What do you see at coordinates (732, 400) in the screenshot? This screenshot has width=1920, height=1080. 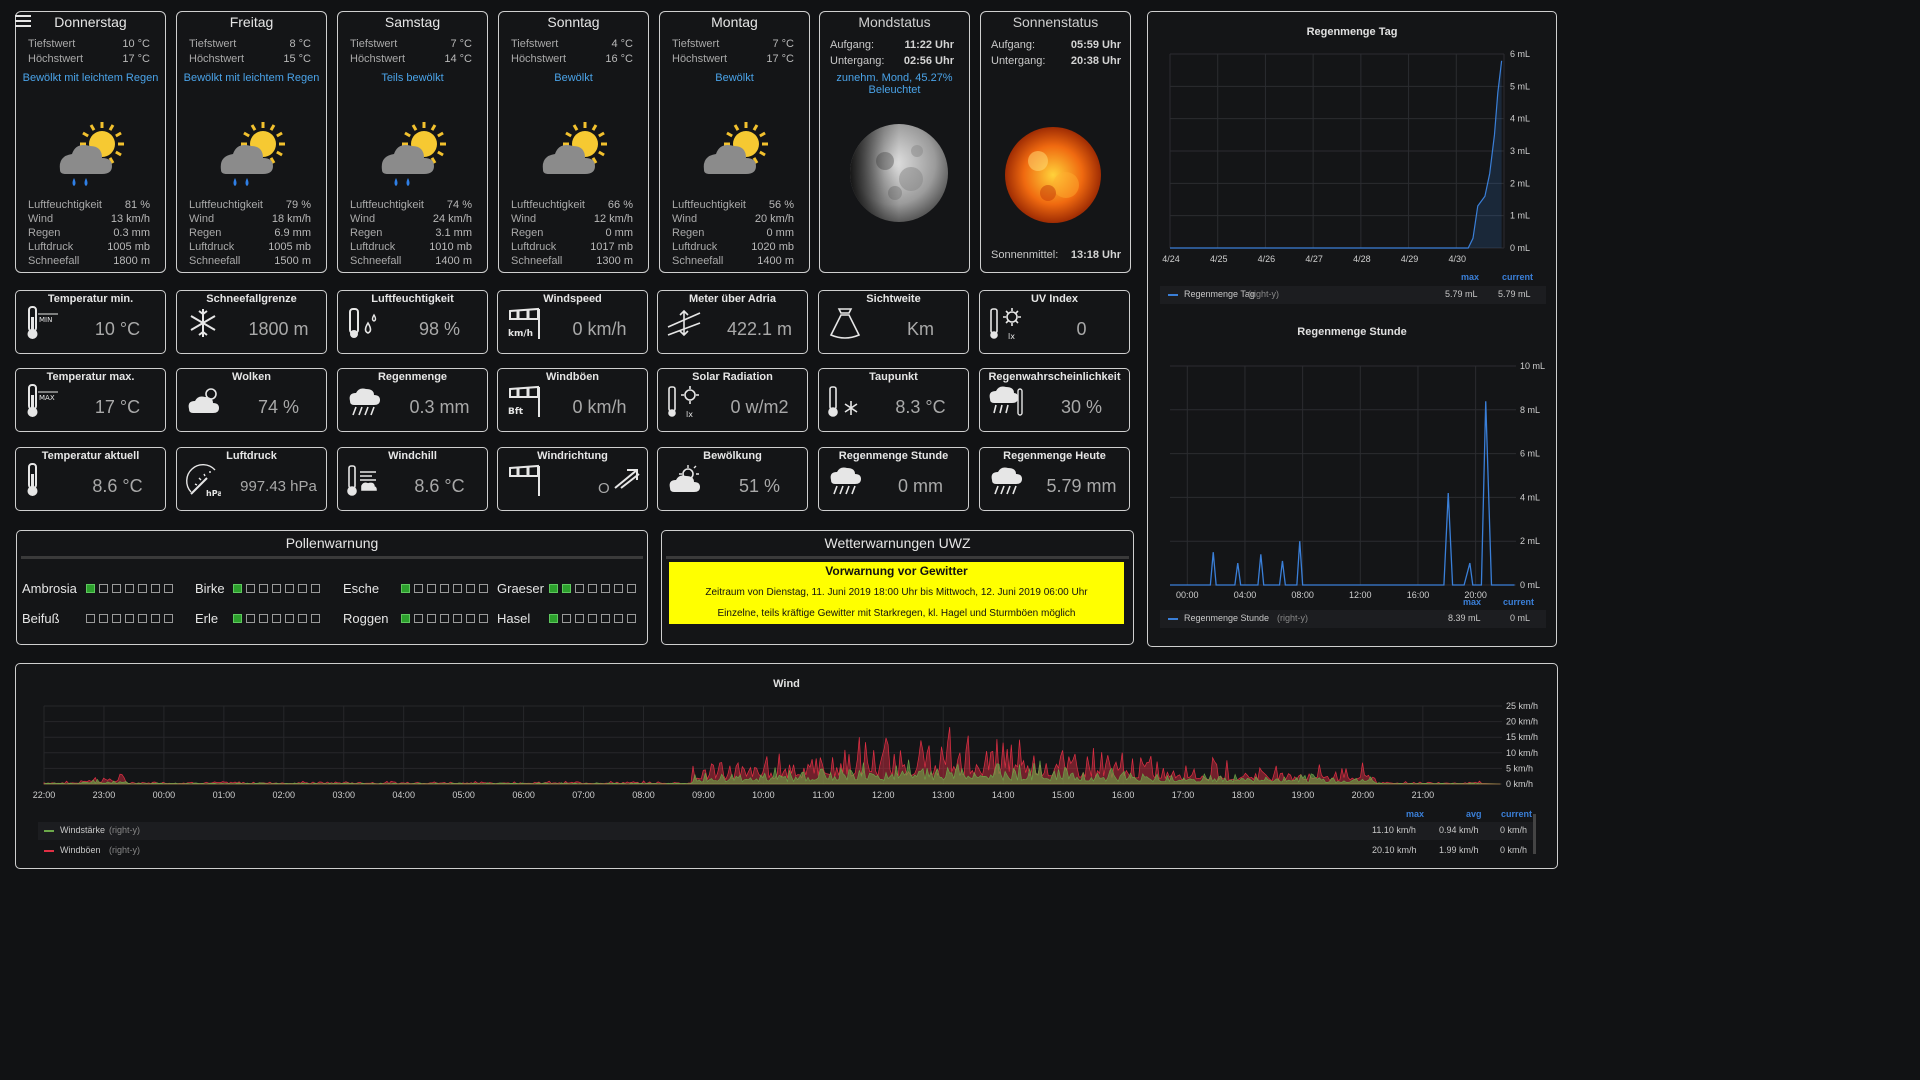 I see `tile-solar-radiation: Solar Radiation lx 0 w/m2` at bounding box center [732, 400].